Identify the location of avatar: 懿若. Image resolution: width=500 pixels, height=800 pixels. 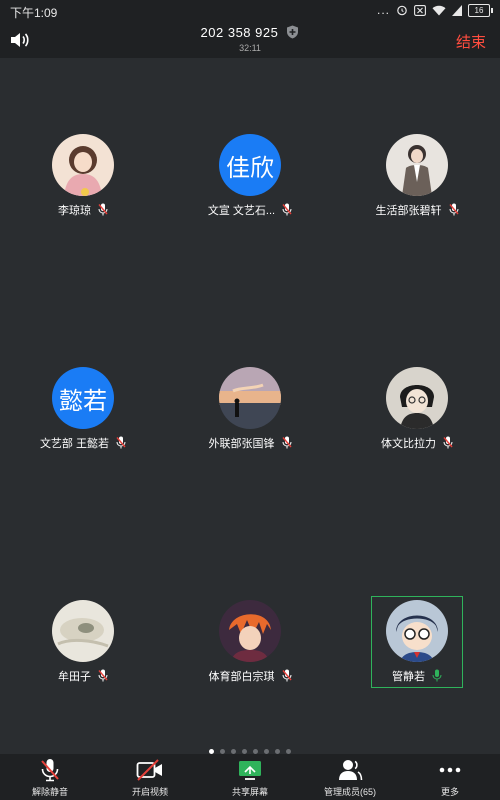
(83, 398).